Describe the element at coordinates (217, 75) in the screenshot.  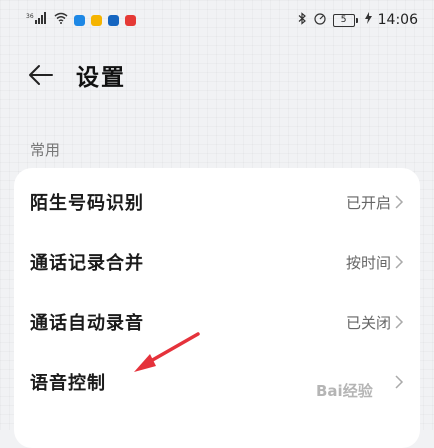
I see `app-header: 设置` at that location.